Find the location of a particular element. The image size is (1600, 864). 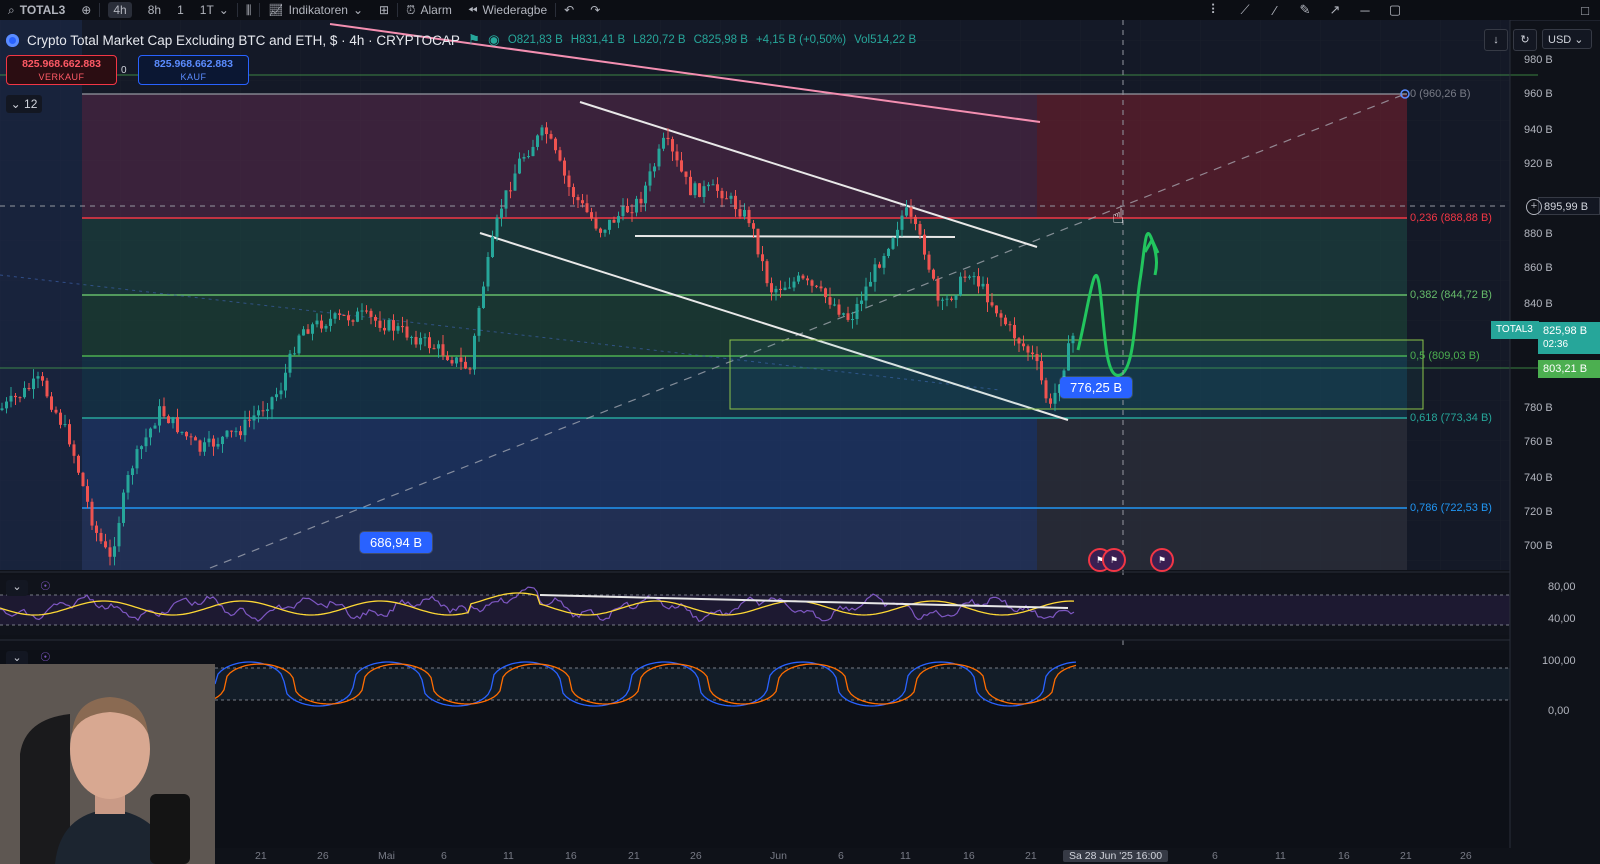

current-price-tag: 825,98 B 02:36 is located at coordinates (1569, 338).